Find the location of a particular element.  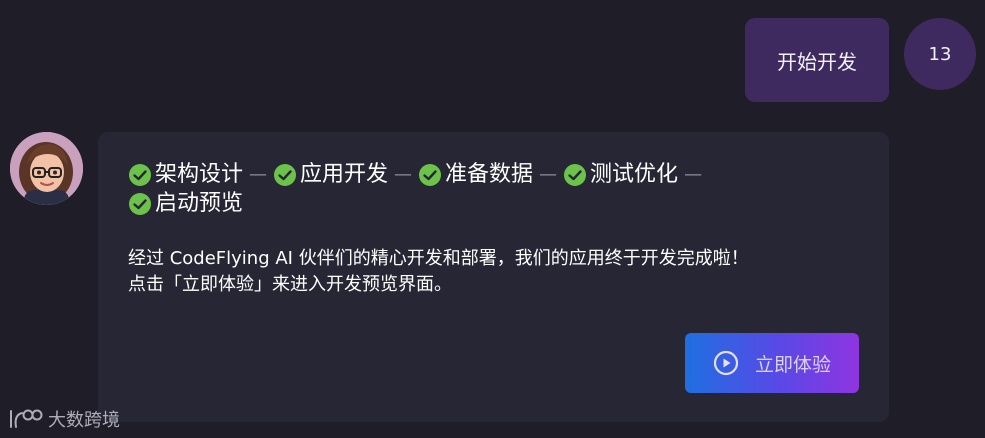

user-message-text: 开始开发 is located at coordinates (817, 61).